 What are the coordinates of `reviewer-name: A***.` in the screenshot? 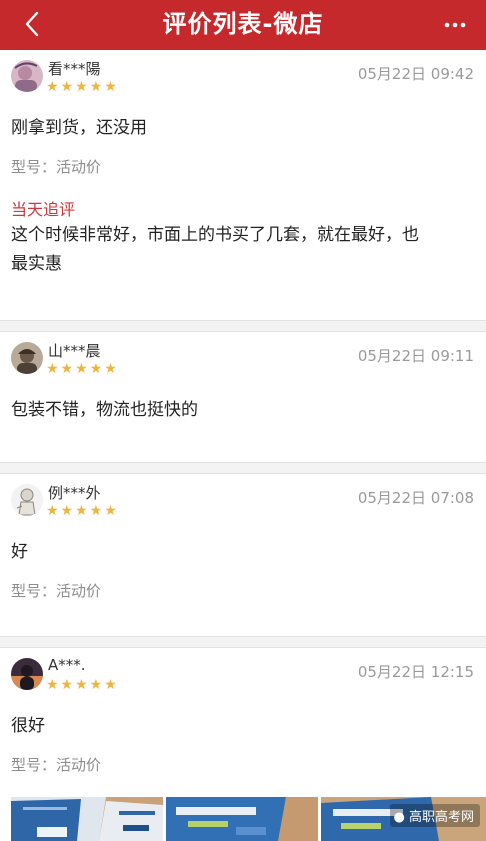 It's located at (67, 665).